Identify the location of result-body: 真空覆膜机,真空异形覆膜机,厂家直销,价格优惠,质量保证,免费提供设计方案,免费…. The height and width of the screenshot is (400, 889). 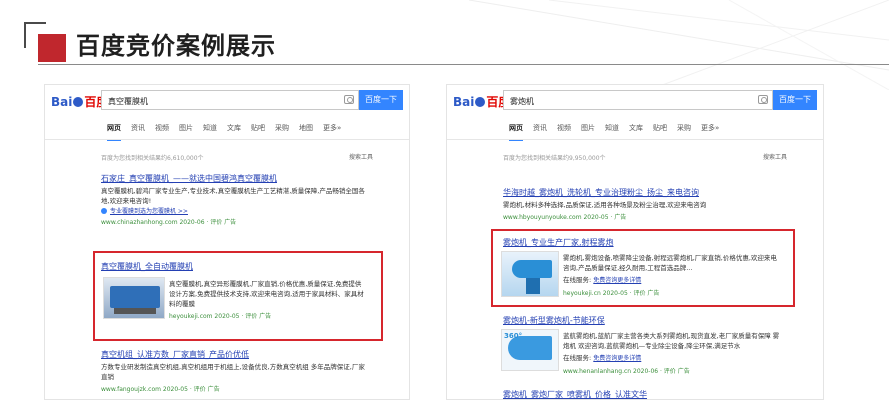
(268, 298).